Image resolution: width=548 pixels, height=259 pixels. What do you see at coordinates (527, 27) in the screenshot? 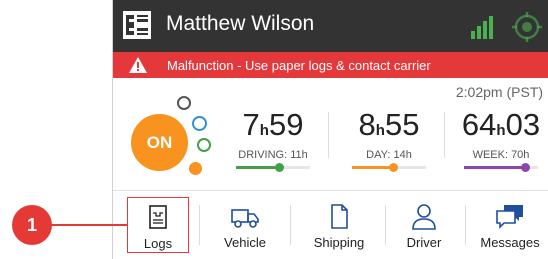
I see `gps-target-icon` at bounding box center [527, 27].